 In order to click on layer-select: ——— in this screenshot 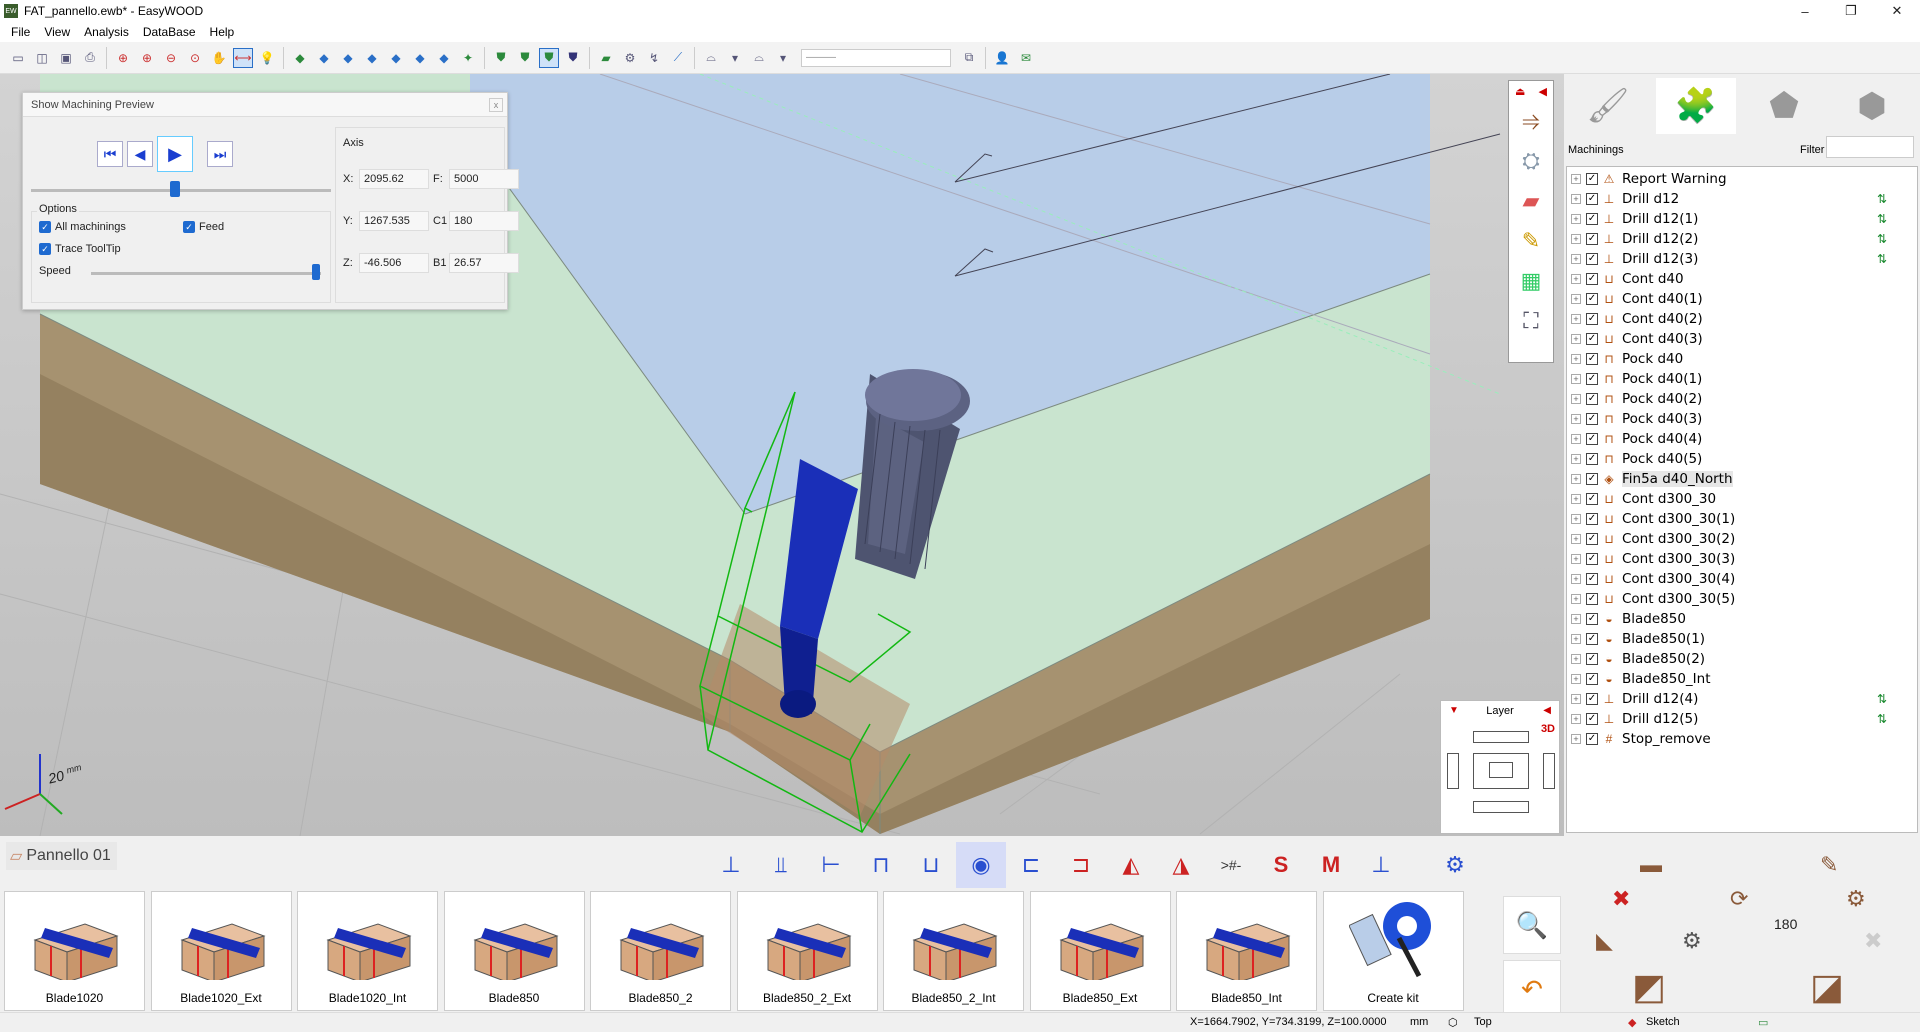, I will do `click(876, 57)`.